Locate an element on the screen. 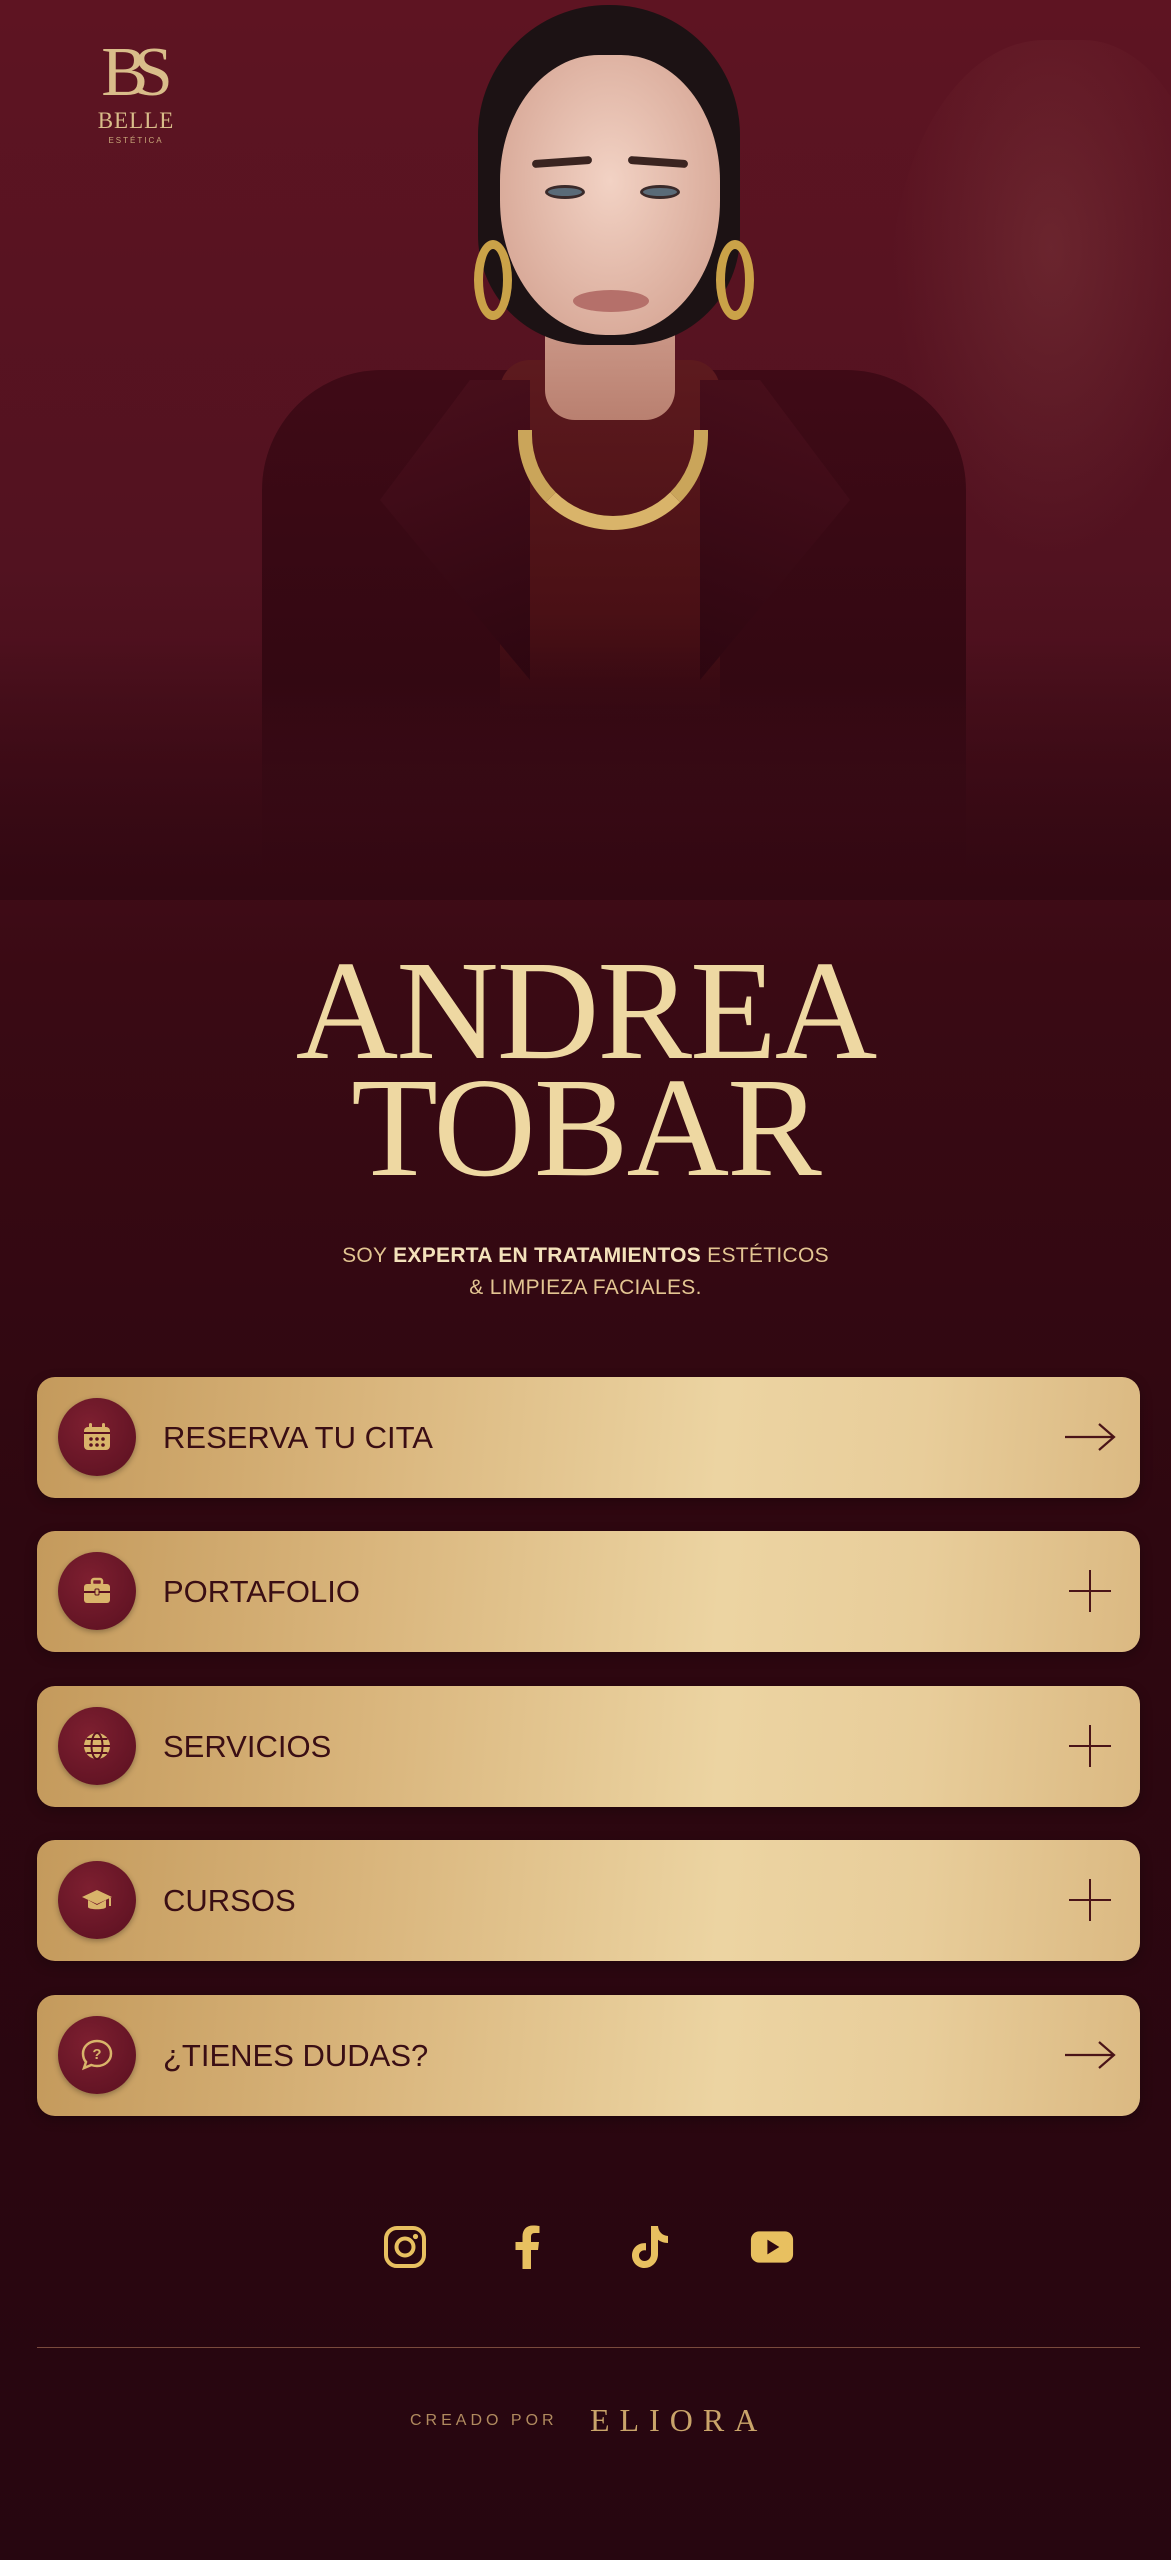  question-icon: ? is located at coordinates (97, 2055).